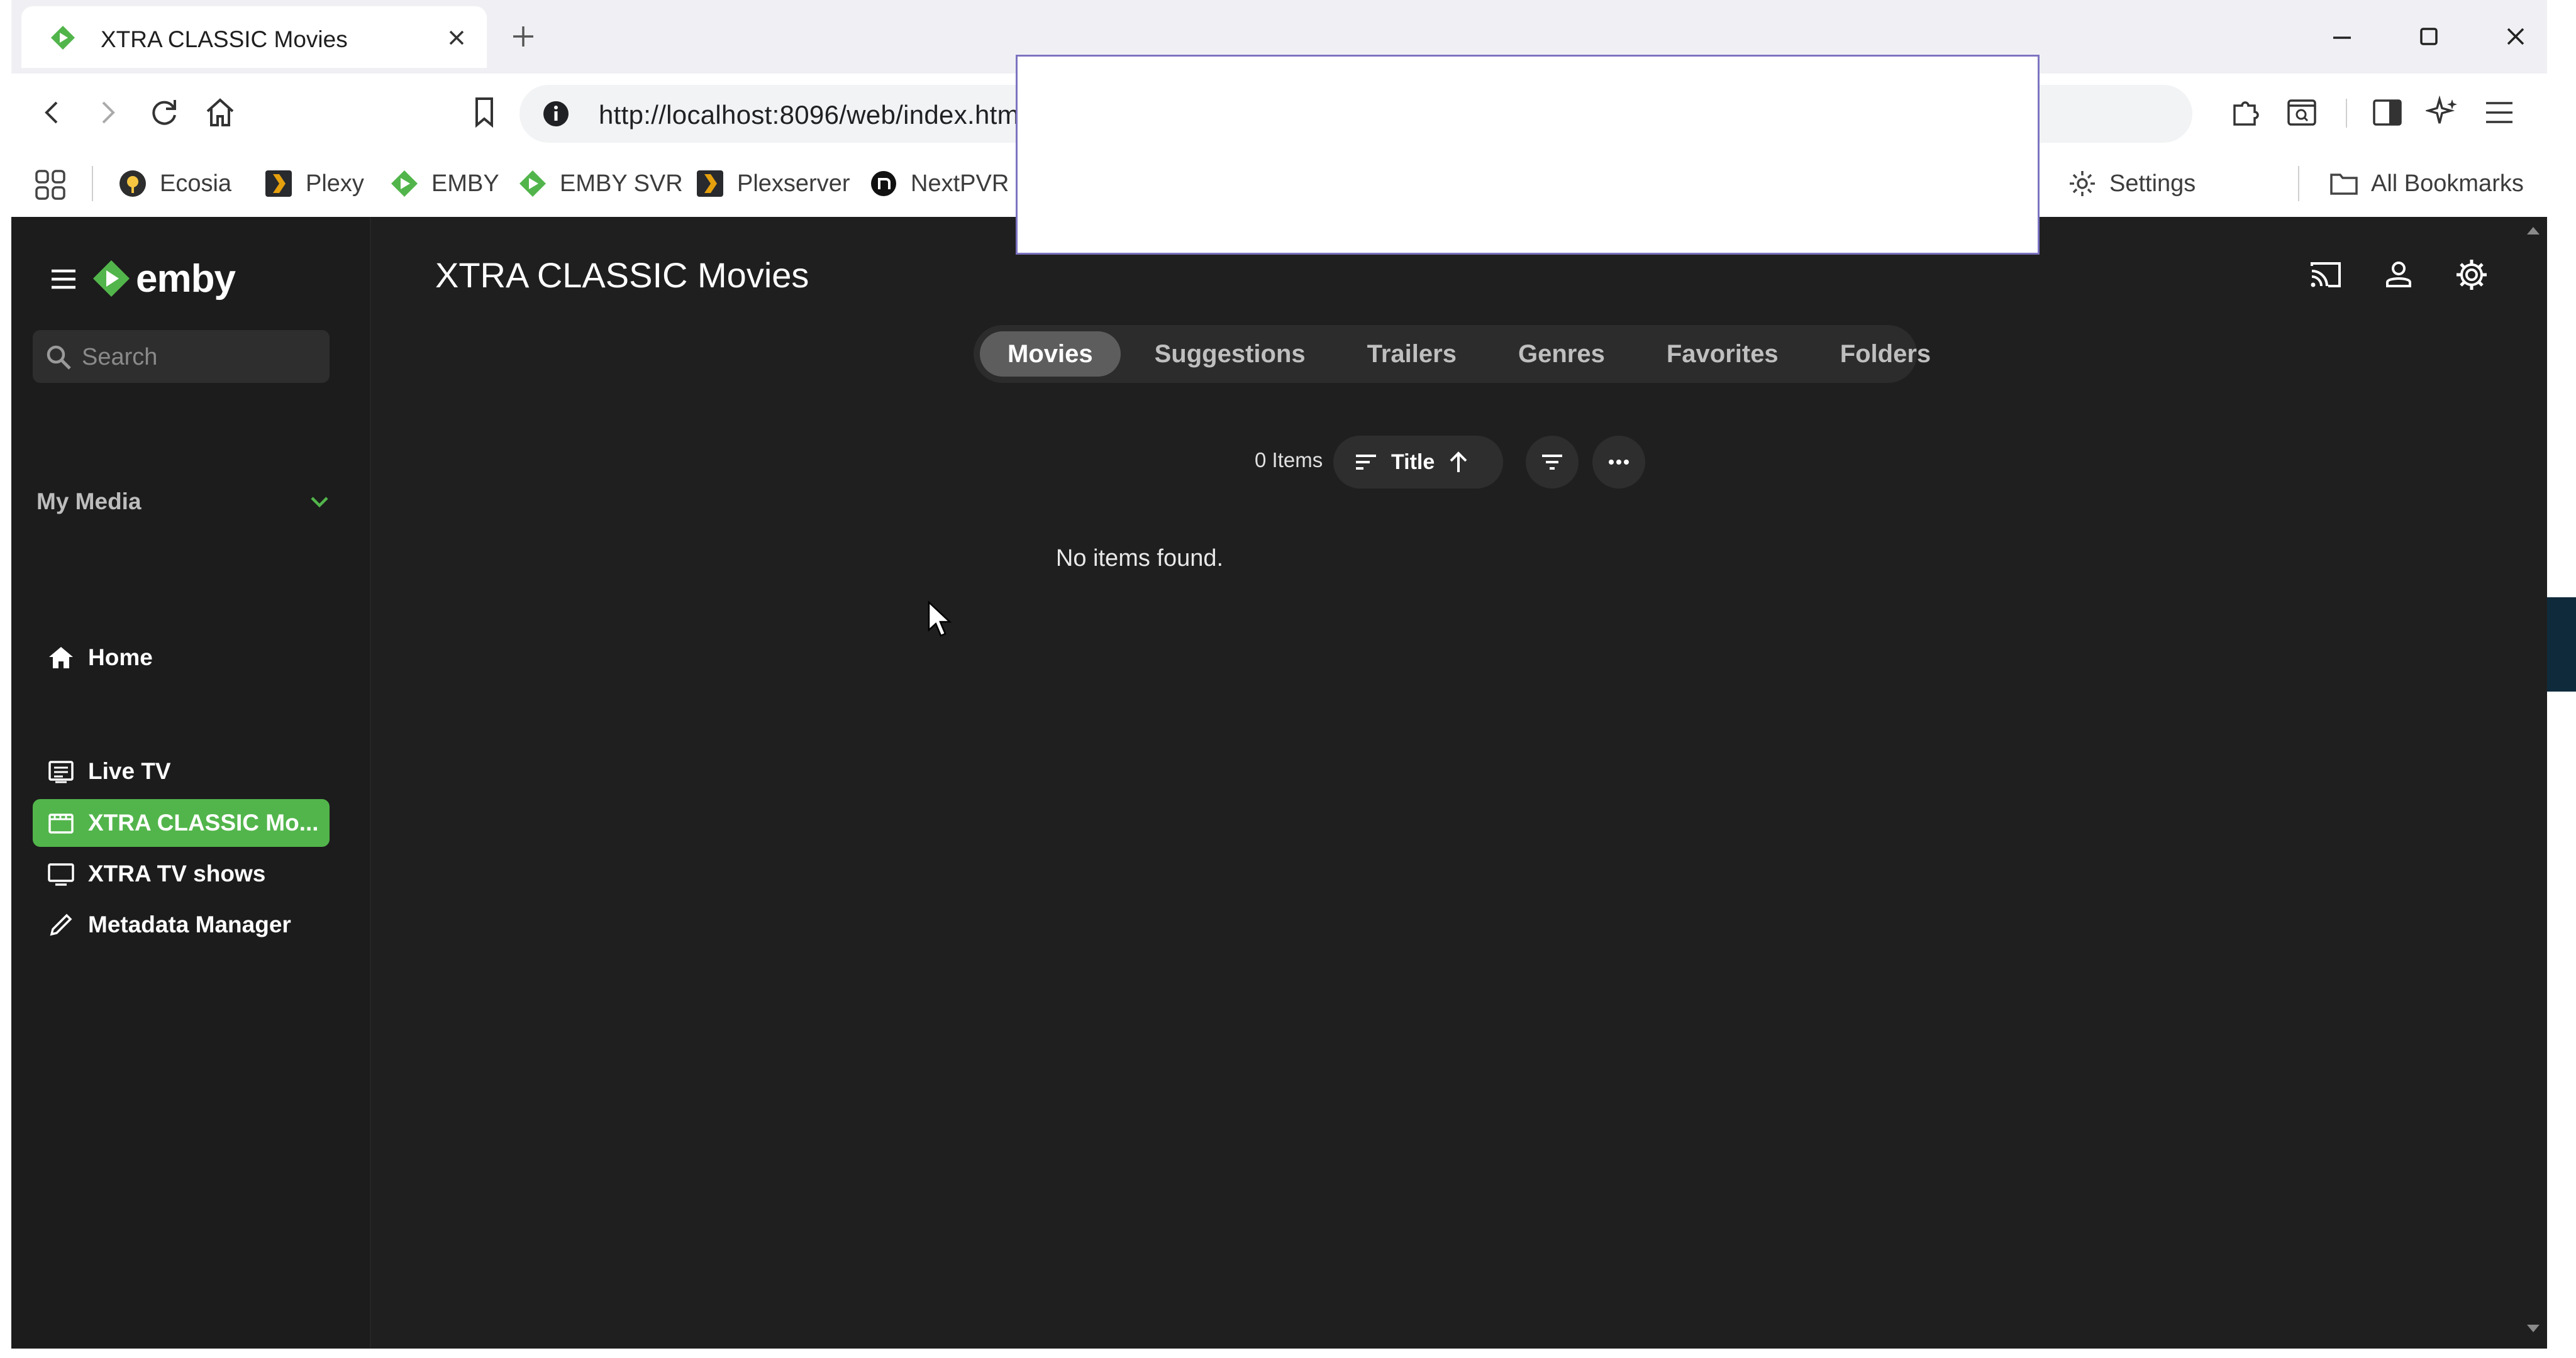 This screenshot has width=2576, height=1358. I want to click on minimize-icon, so click(2342, 36).